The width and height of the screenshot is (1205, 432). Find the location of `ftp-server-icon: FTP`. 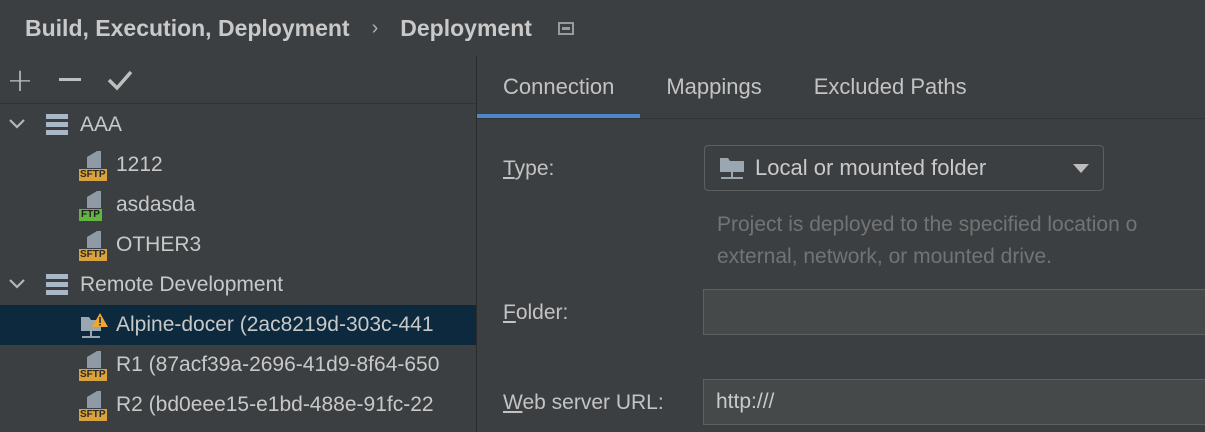

ftp-server-icon: FTP is located at coordinates (94, 206).